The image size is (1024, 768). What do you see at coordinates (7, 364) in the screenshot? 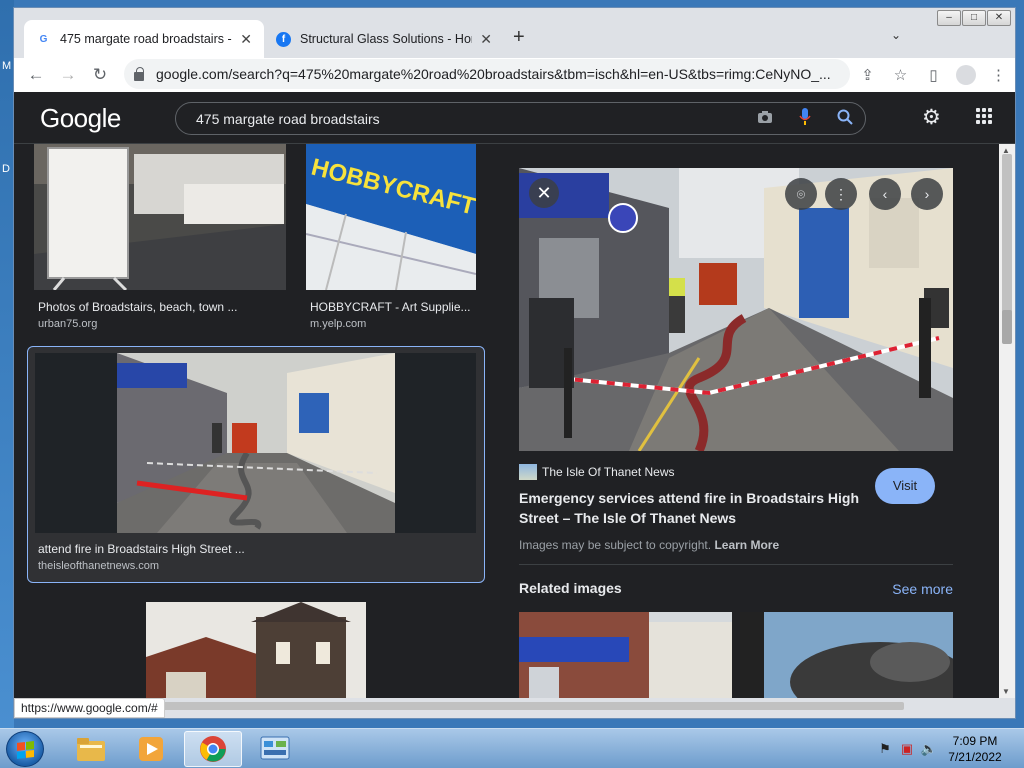
I see `desktop-background` at bounding box center [7, 364].